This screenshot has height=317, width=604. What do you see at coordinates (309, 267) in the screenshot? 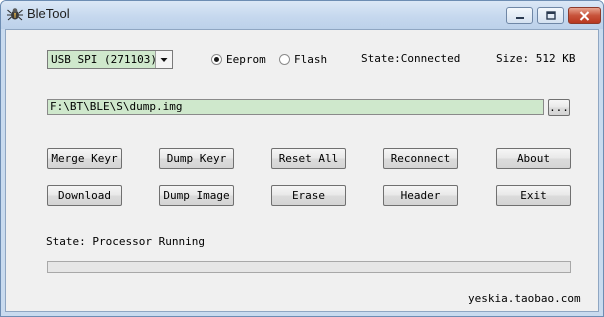
I see `progress-bar` at bounding box center [309, 267].